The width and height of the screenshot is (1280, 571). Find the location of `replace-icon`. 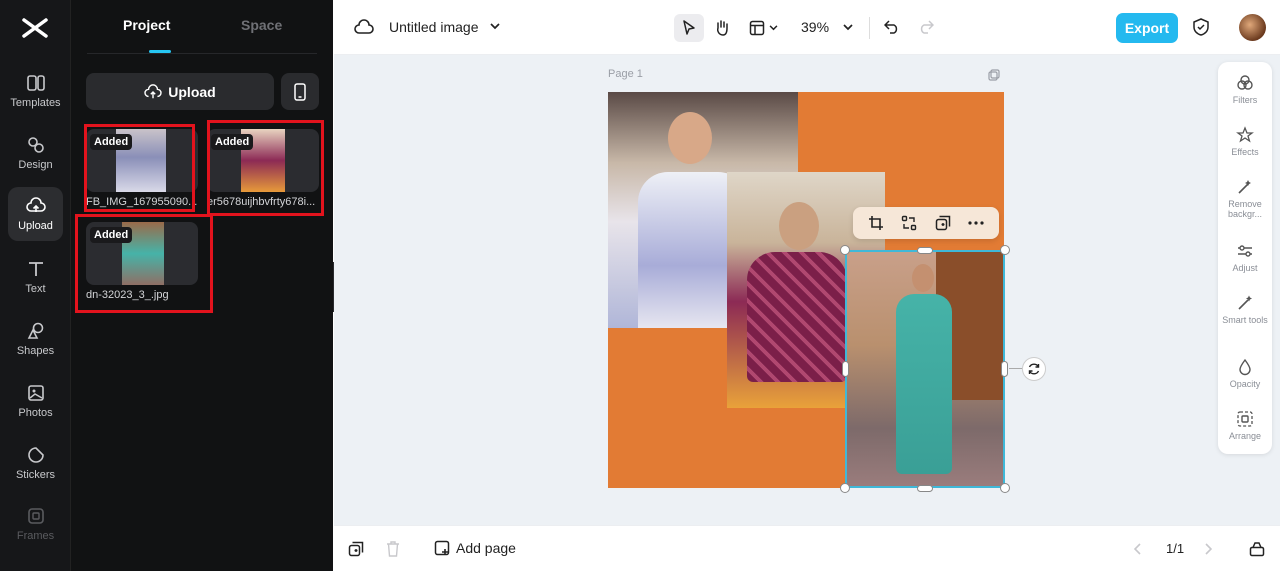

replace-icon is located at coordinates (909, 223).